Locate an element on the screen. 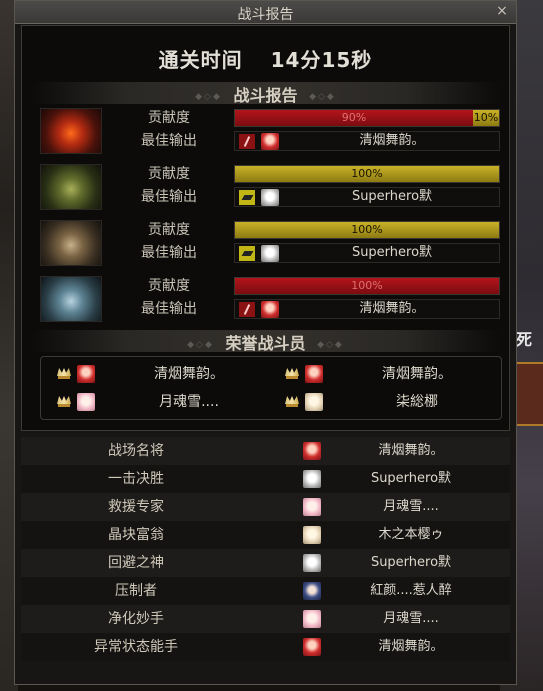  stats-row: 晶块富翁 木之本樱ゥ is located at coordinates (265, 535).